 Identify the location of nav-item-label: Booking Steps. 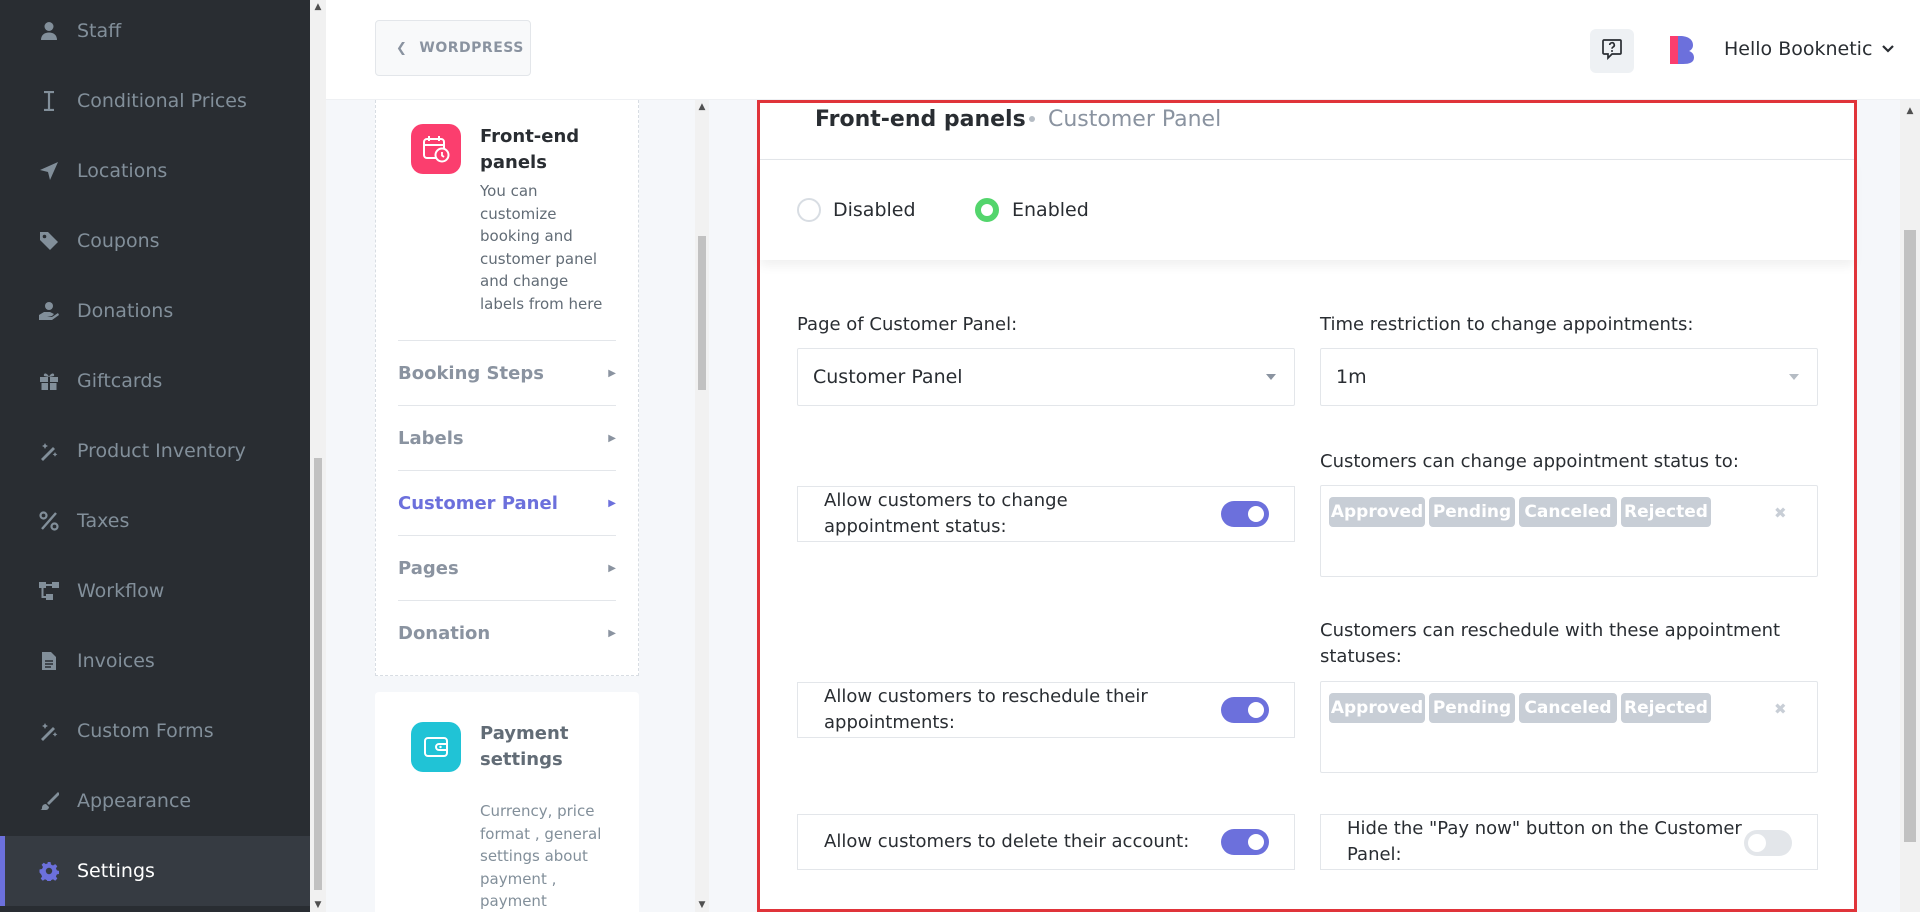
(471, 373).